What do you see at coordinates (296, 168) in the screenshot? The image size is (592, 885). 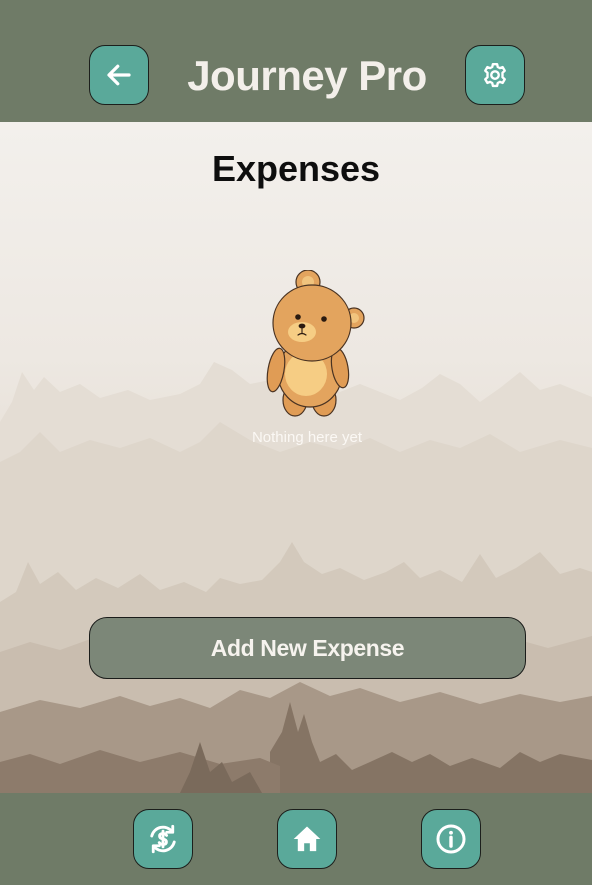 I see `page-title: Expenses` at bounding box center [296, 168].